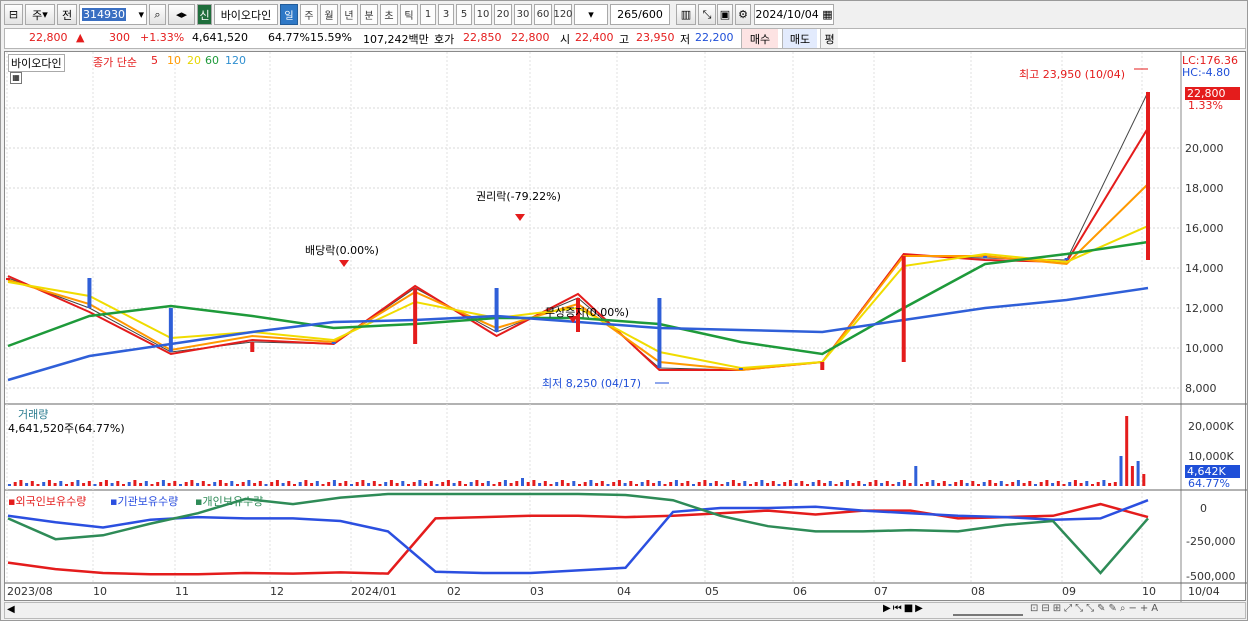 Image resolution: width=1248 pixels, height=621 pixels. What do you see at coordinates (1201, 388) in the screenshot?
I see `y-tick: 8,000` at bounding box center [1201, 388].